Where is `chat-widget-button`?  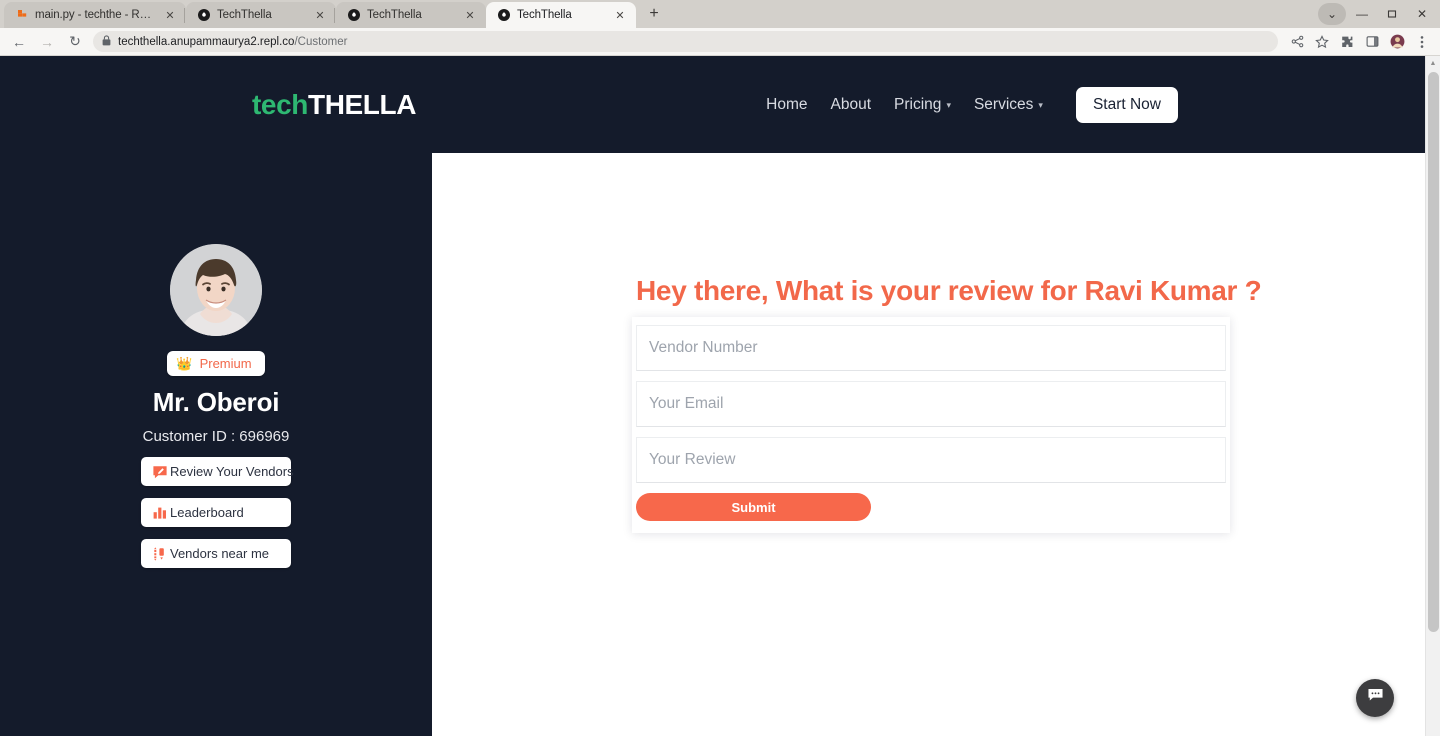 chat-widget-button is located at coordinates (1375, 698).